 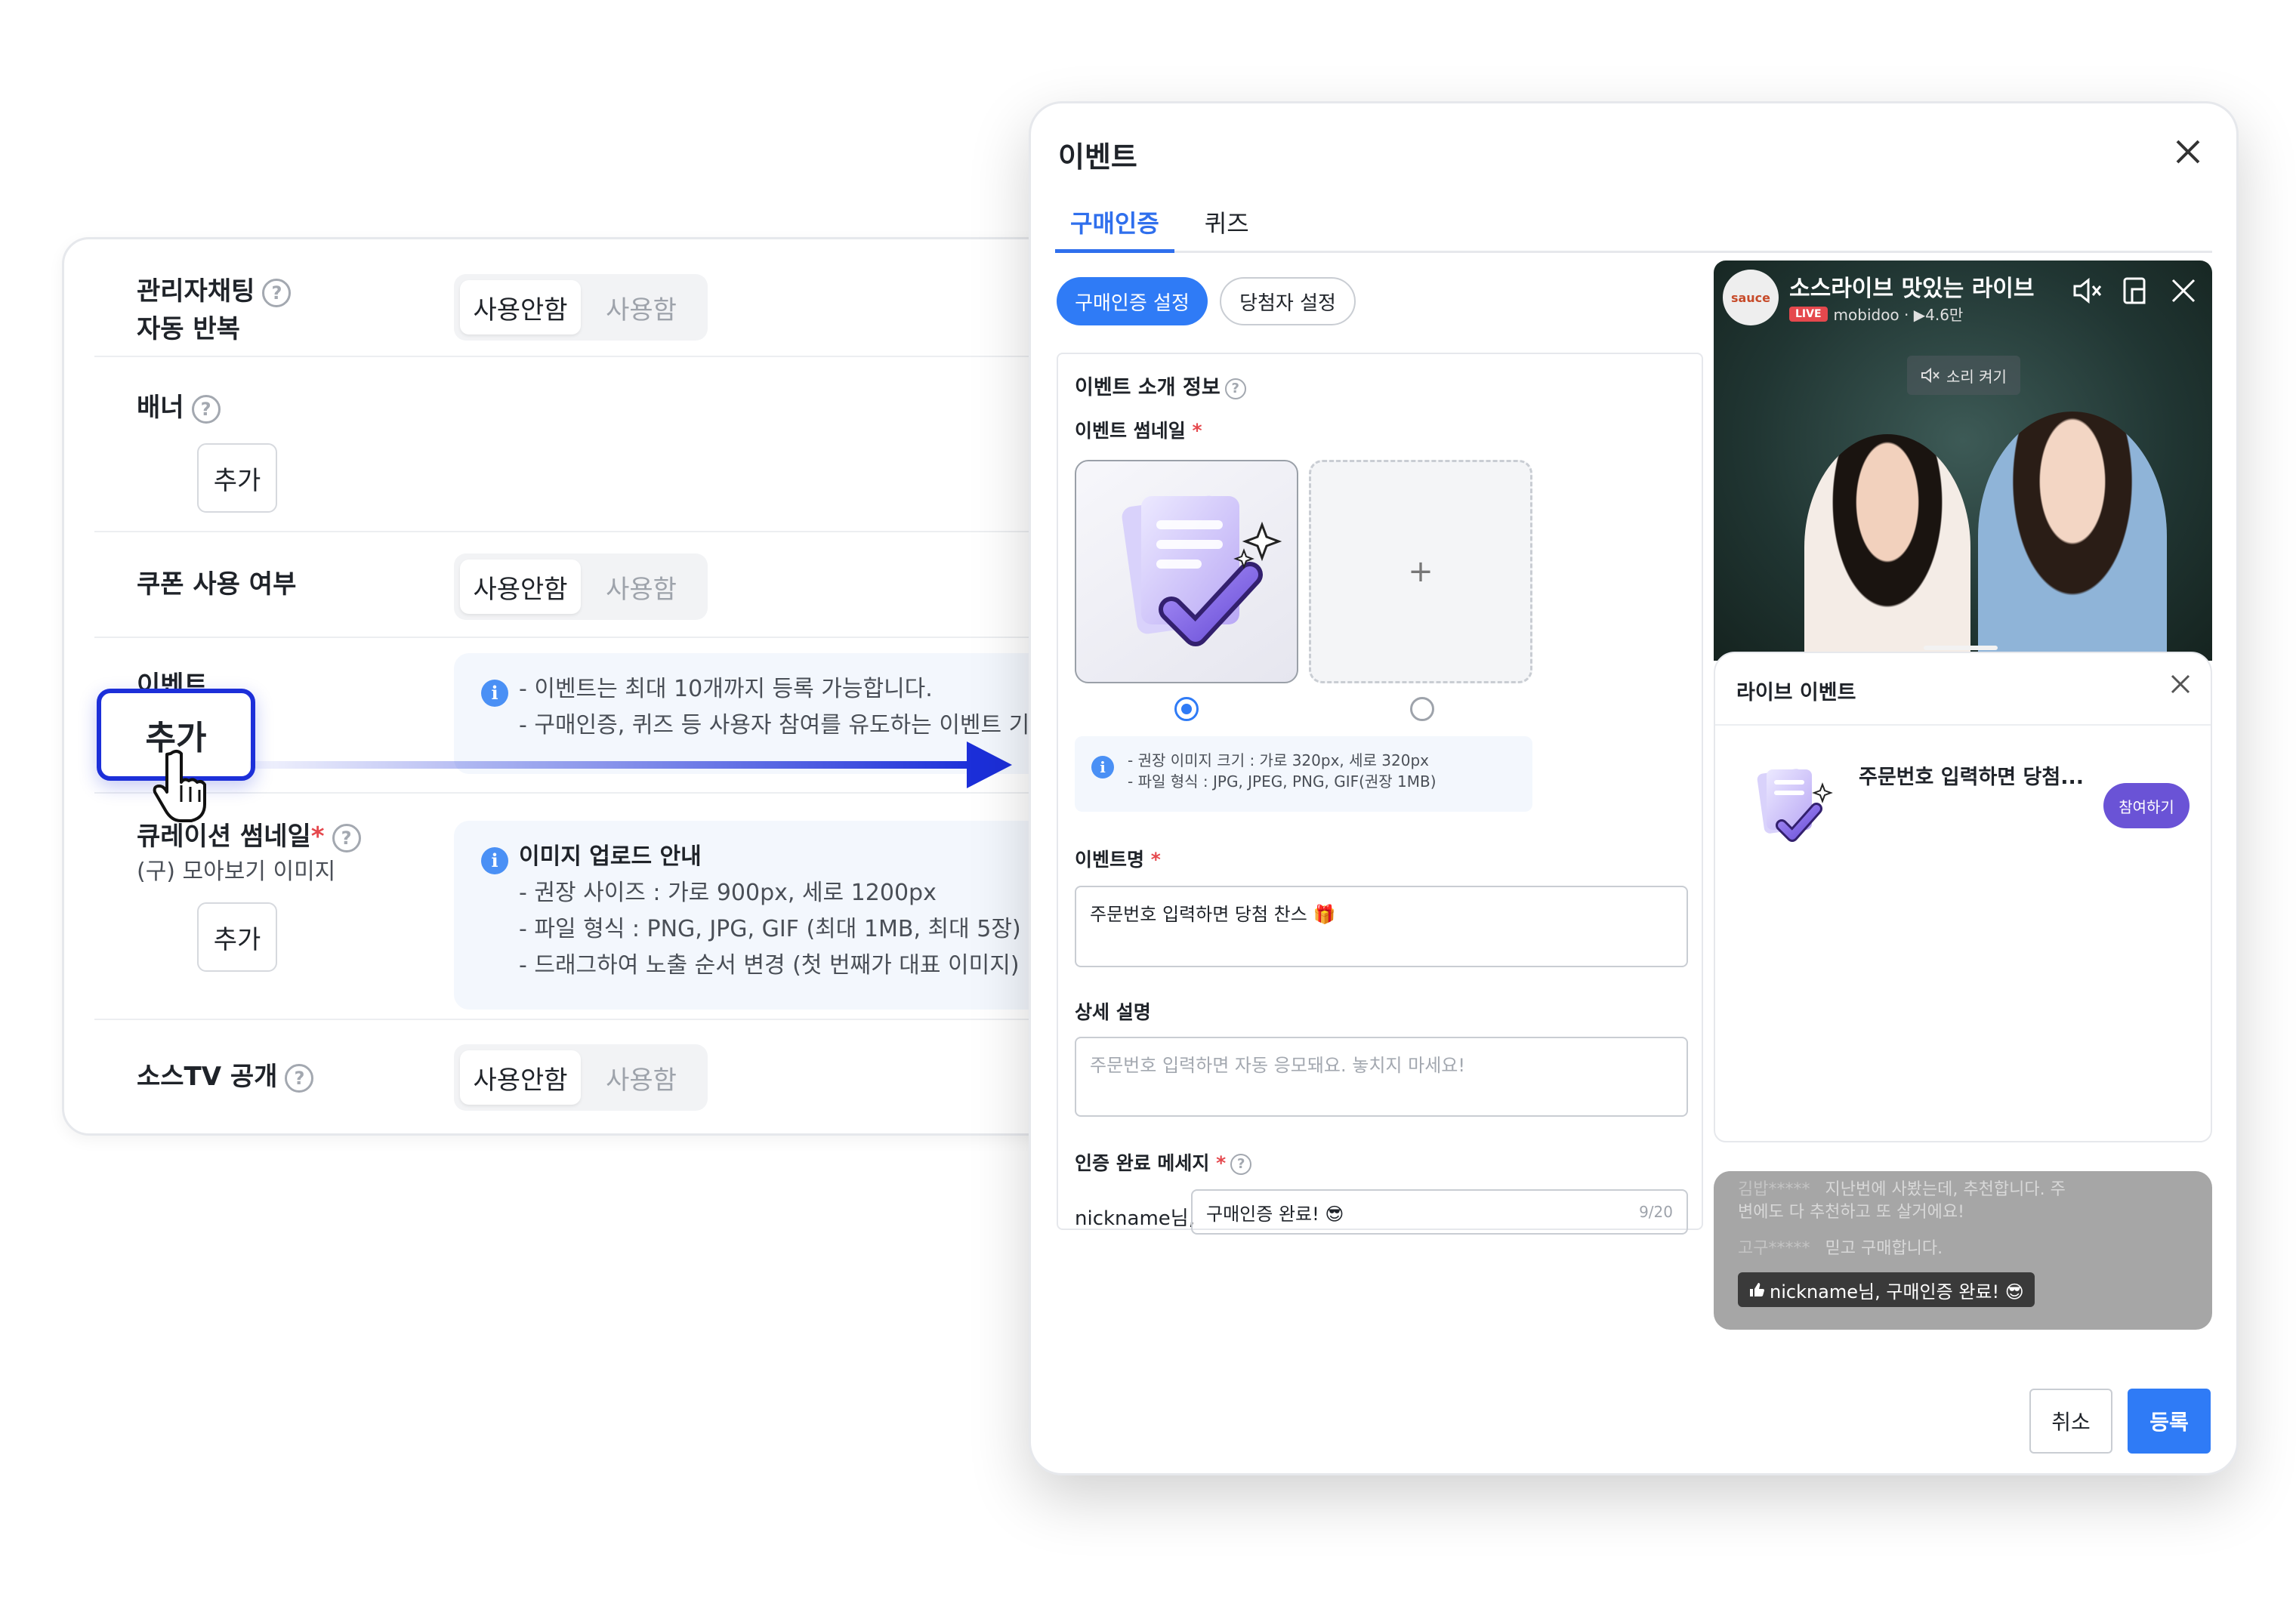 What do you see at coordinates (179, 408) in the screenshot?
I see `banner-label: 배너?` at bounding box center [179, 408].